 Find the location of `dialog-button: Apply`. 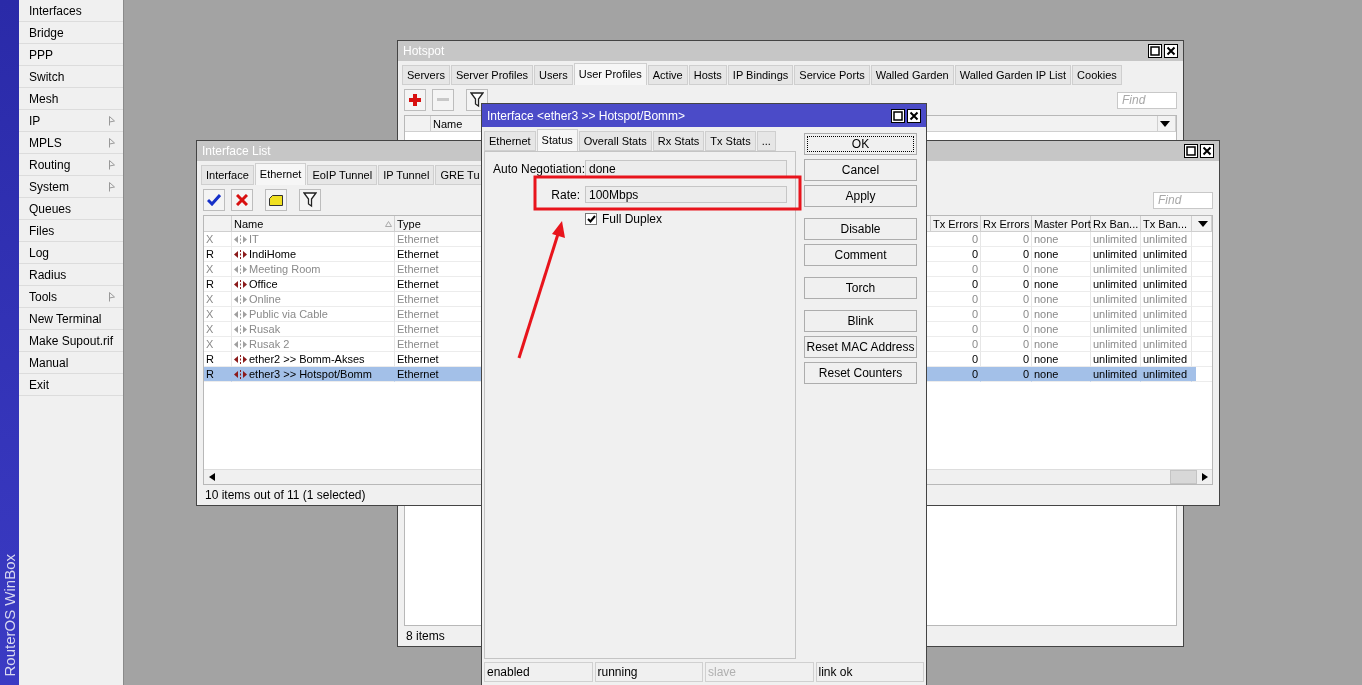

dialog-button: Apply is located at coordinates (860, 196).